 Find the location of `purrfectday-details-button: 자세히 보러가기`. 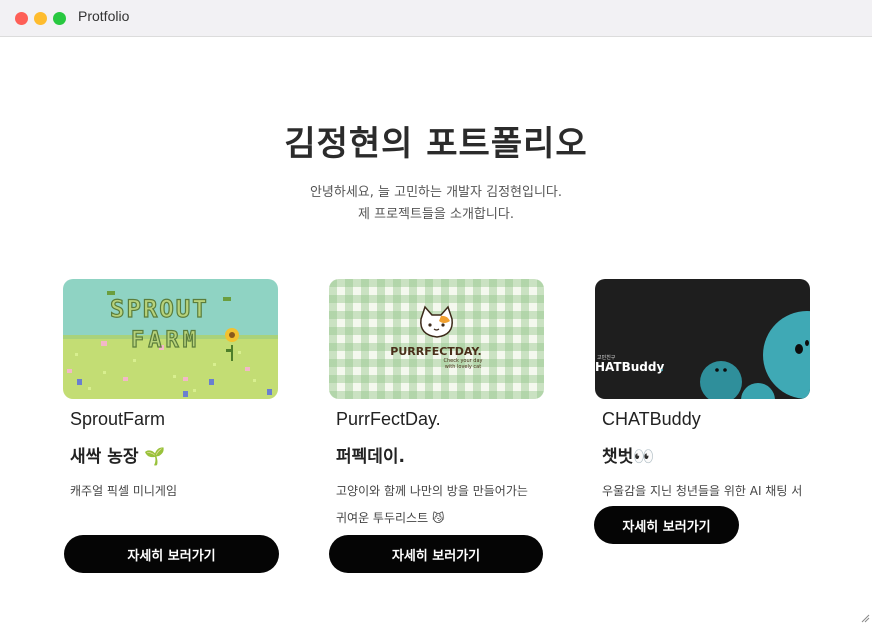

purrfectday-details-button: 자세히 보러가기 is located at coordinates (436, 554).